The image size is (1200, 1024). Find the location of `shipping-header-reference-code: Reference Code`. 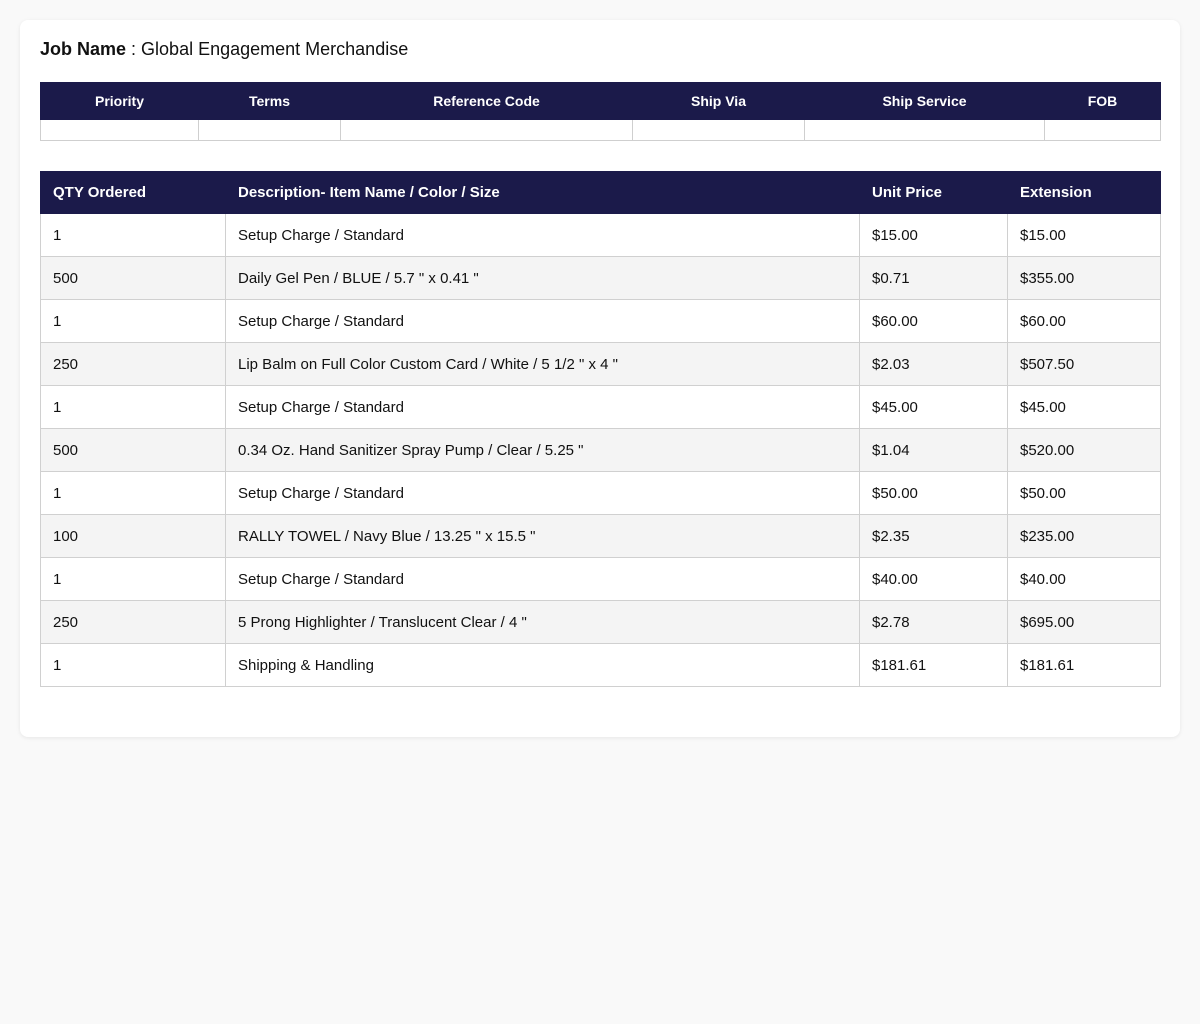

shipping-header-reference-code: Reference Code is located at coordinates (486, 101).